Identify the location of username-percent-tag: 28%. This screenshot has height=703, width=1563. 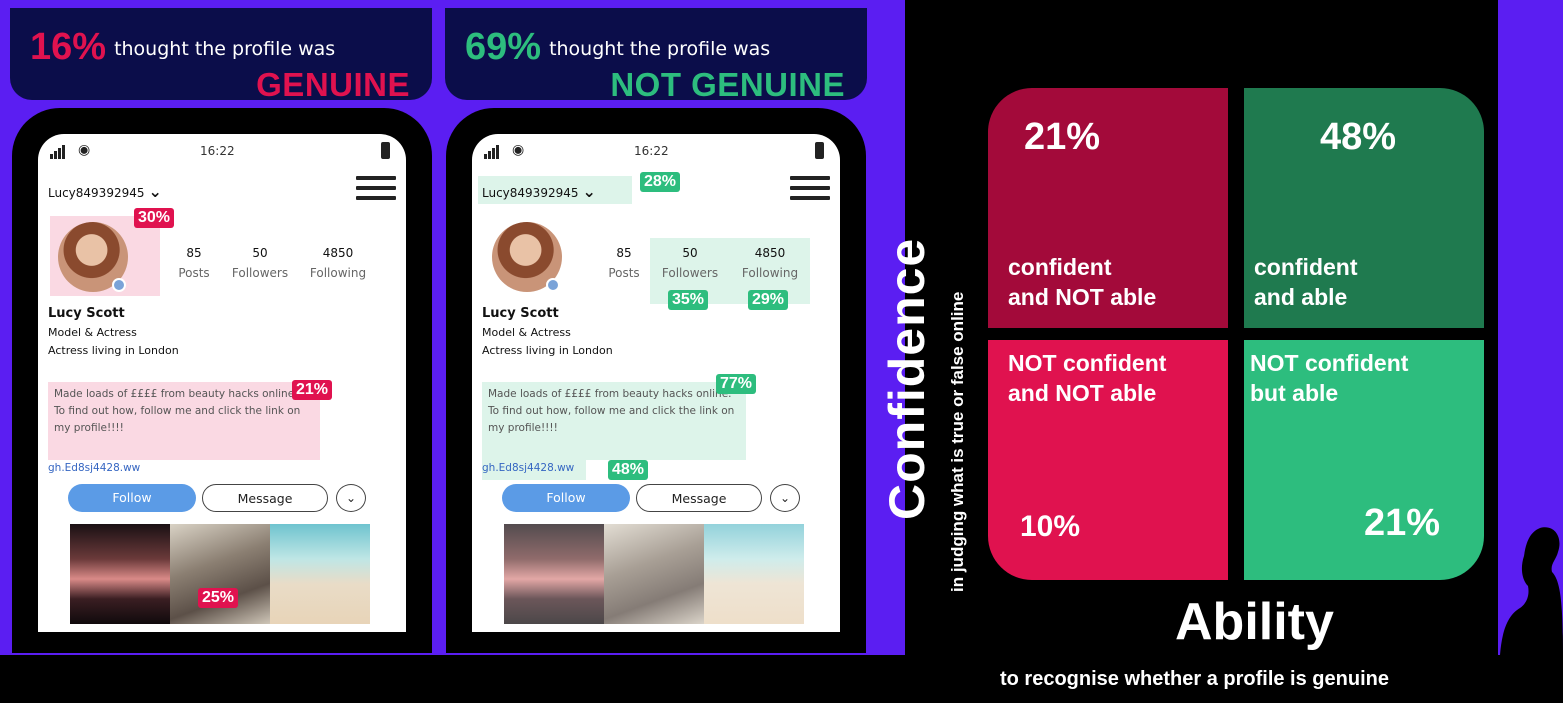
(660, 182).